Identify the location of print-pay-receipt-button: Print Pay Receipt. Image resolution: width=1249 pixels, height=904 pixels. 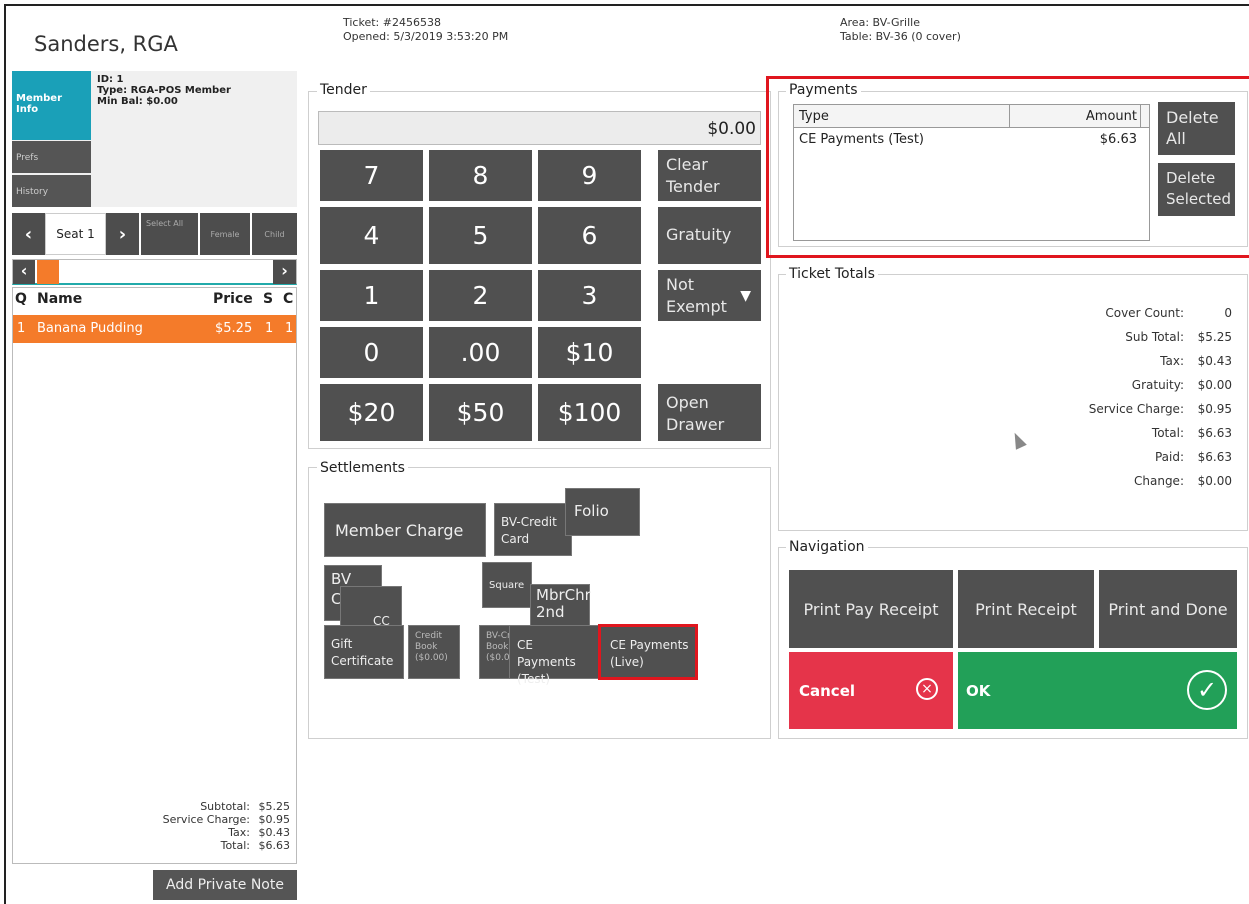
(871, 609).